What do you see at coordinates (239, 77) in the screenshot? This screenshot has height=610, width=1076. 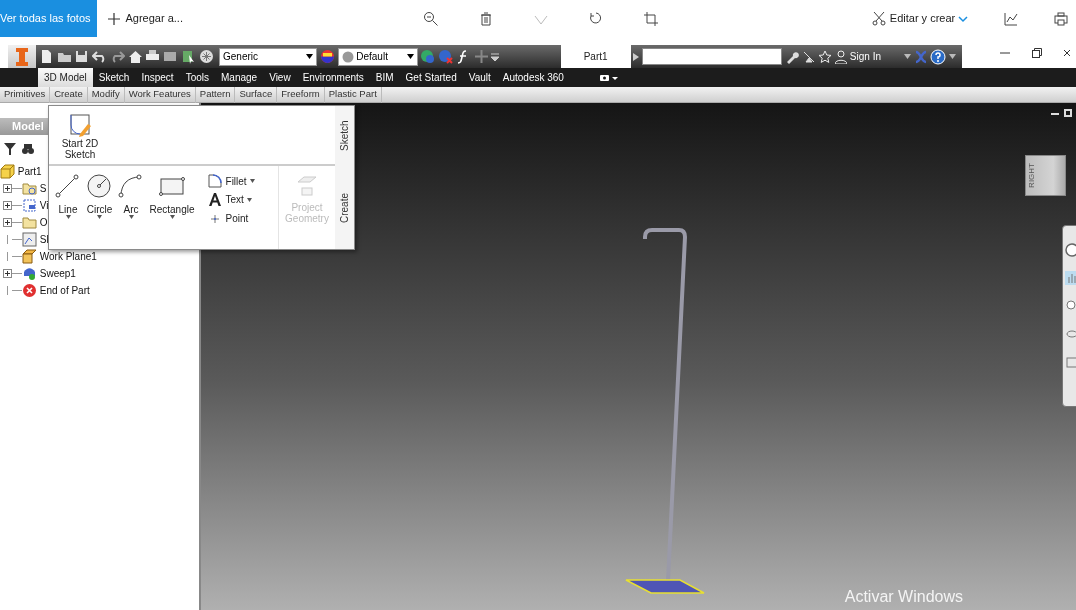 I see `ribbon-tab: Manage` at bounding box center [239, 77].